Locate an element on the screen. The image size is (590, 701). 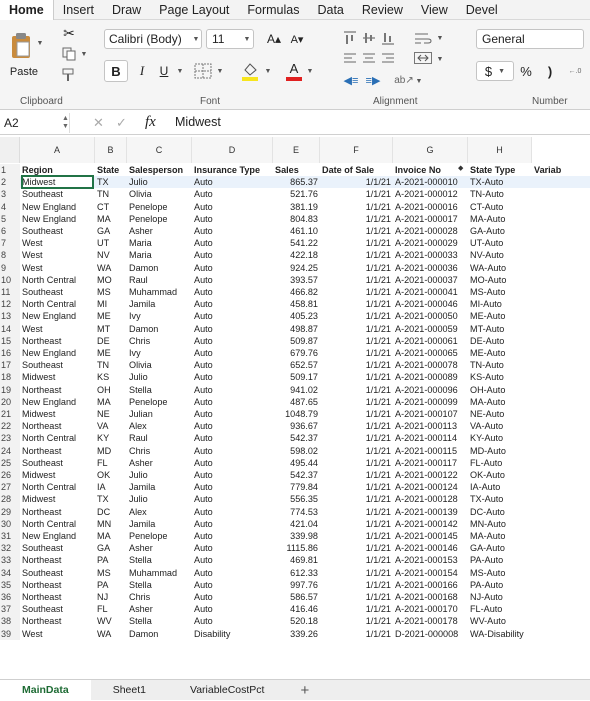
row-number: 4 is located at coordinates (10, 206).